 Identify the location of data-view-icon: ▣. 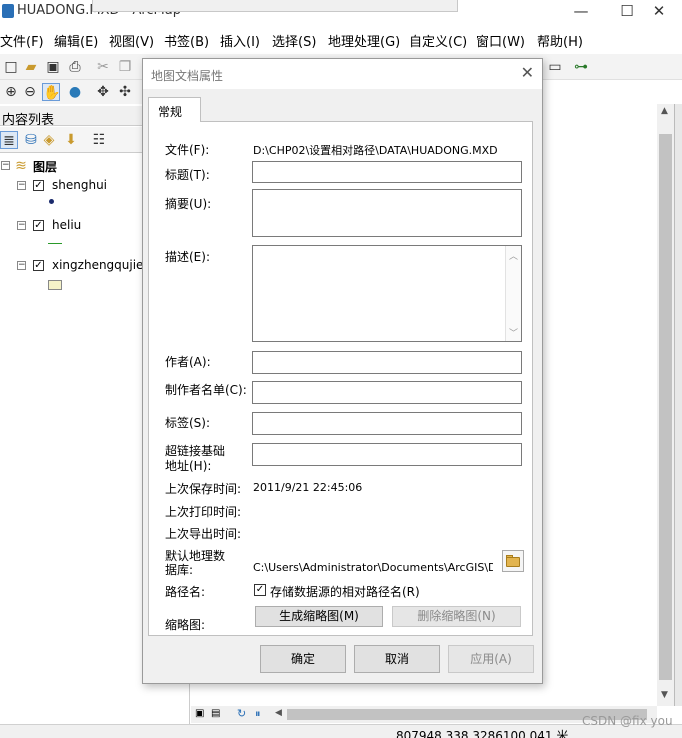
(199, 713).